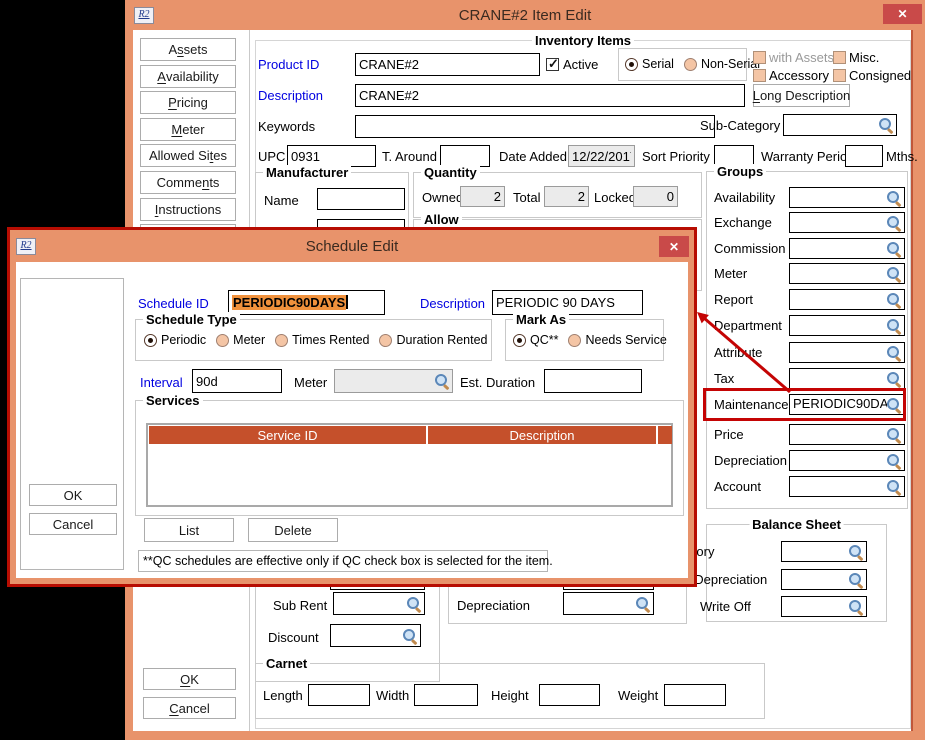 The width and height of the screenshot is (925, 740). Describe the element at coordinates (188, 102) in the screenshot. I see `sidebar-button-pricing: Pricing` at that location.